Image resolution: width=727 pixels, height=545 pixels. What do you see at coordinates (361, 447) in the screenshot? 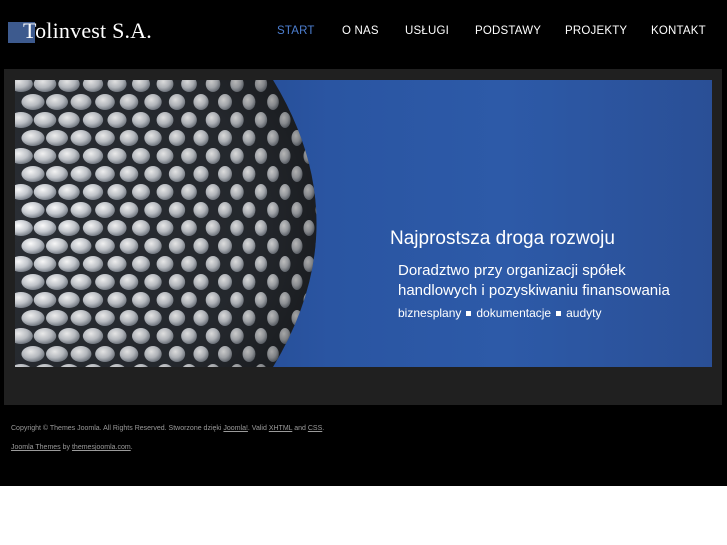
I see `footer-credits-line: Joomla Themes by themesjoomla.com.` at bounding box center [361, 447].